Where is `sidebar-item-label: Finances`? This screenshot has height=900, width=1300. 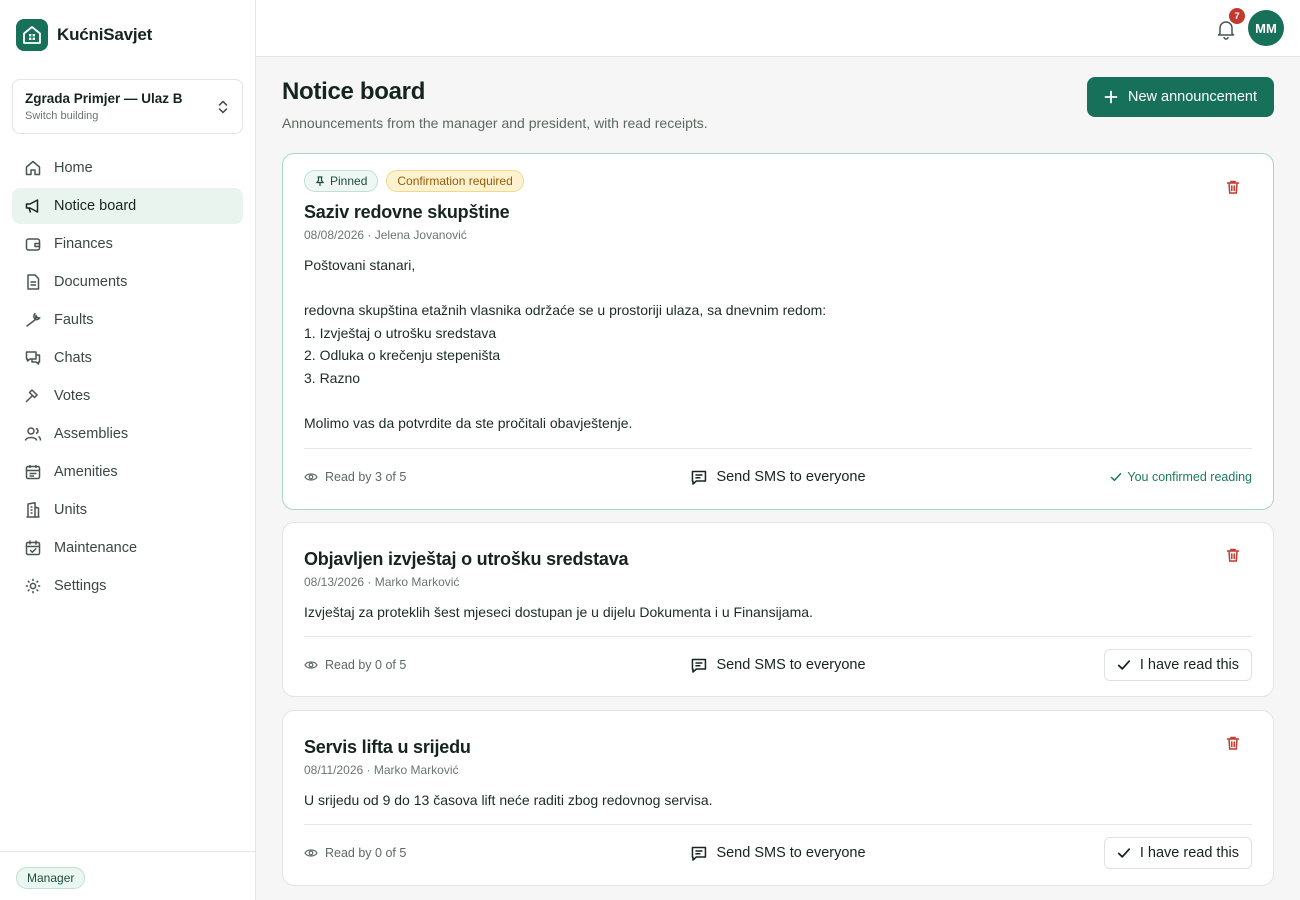
sidebar-item-label: Finances is located at coordinates (83, 244).